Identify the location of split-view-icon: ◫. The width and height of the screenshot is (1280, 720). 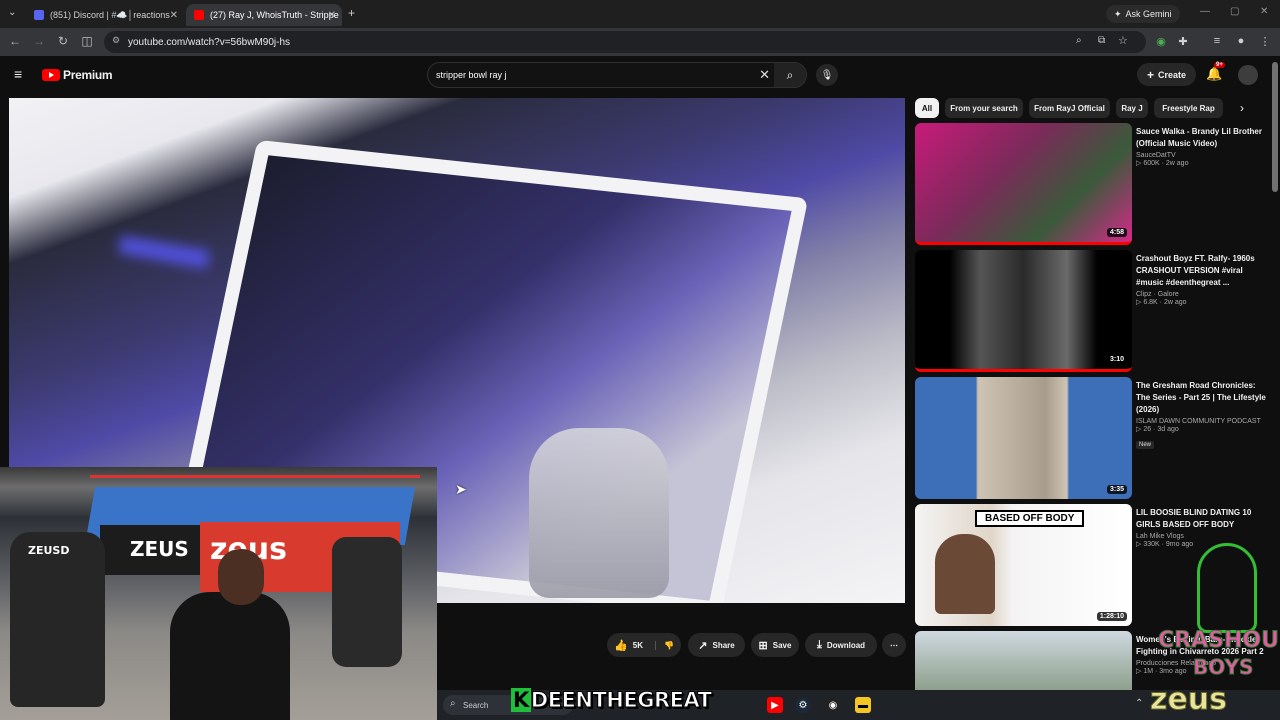
(87, 41).